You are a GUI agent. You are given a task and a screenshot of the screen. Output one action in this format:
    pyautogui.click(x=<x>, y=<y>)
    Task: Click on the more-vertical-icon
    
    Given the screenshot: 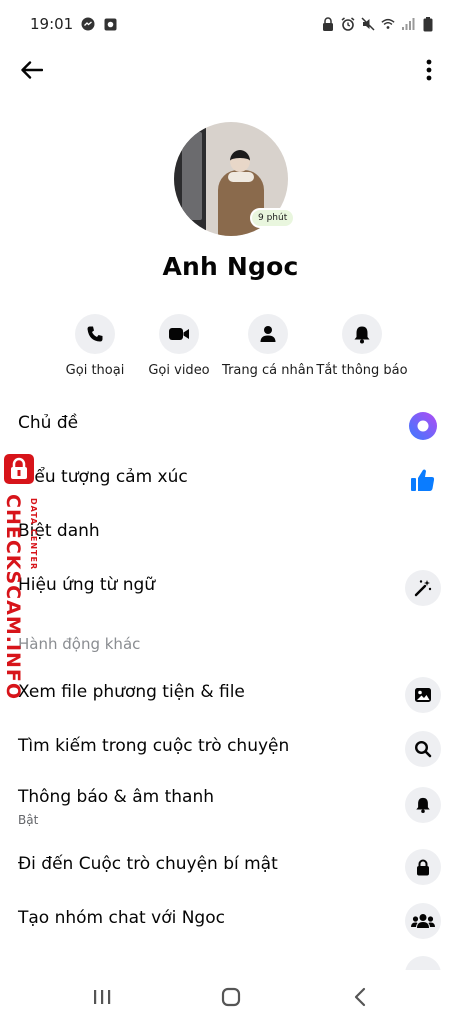 What is the action you would take?
    pyautogui.click(x=429, y=70)
    